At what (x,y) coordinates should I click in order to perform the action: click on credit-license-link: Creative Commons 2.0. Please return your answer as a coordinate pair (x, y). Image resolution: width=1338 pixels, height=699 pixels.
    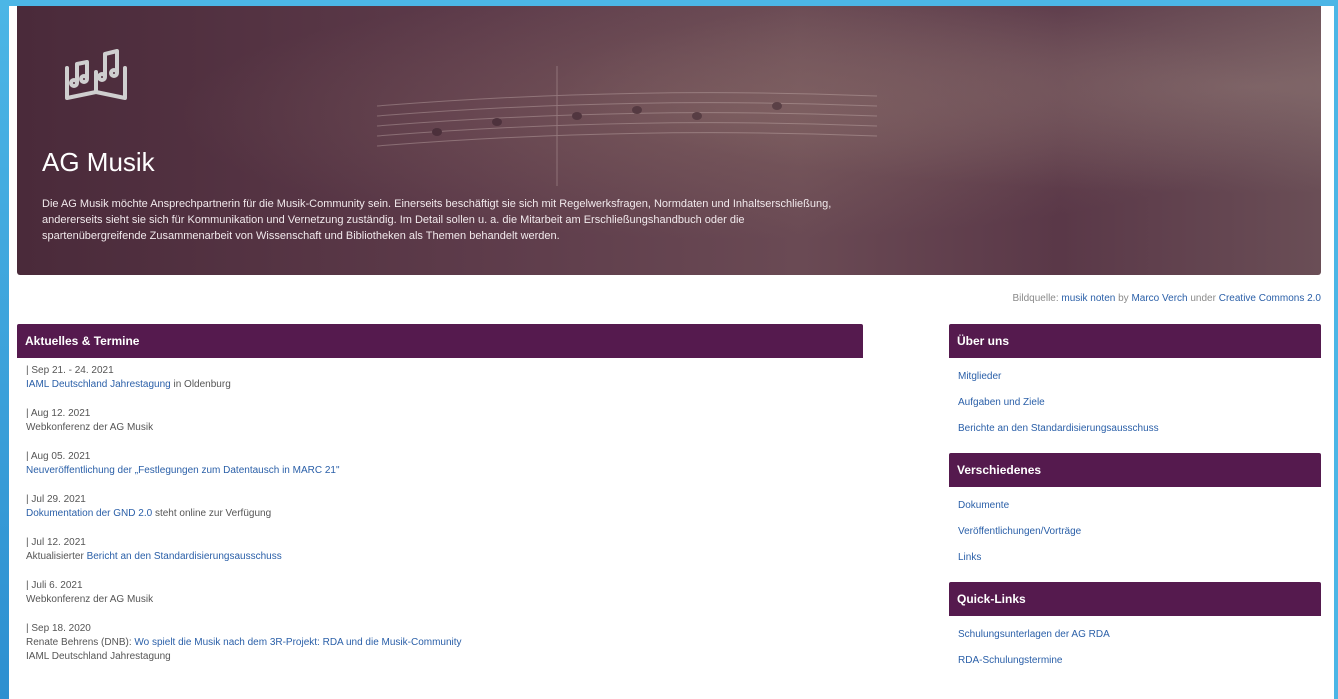
    Looking at the image, I should click on (1270, 298).